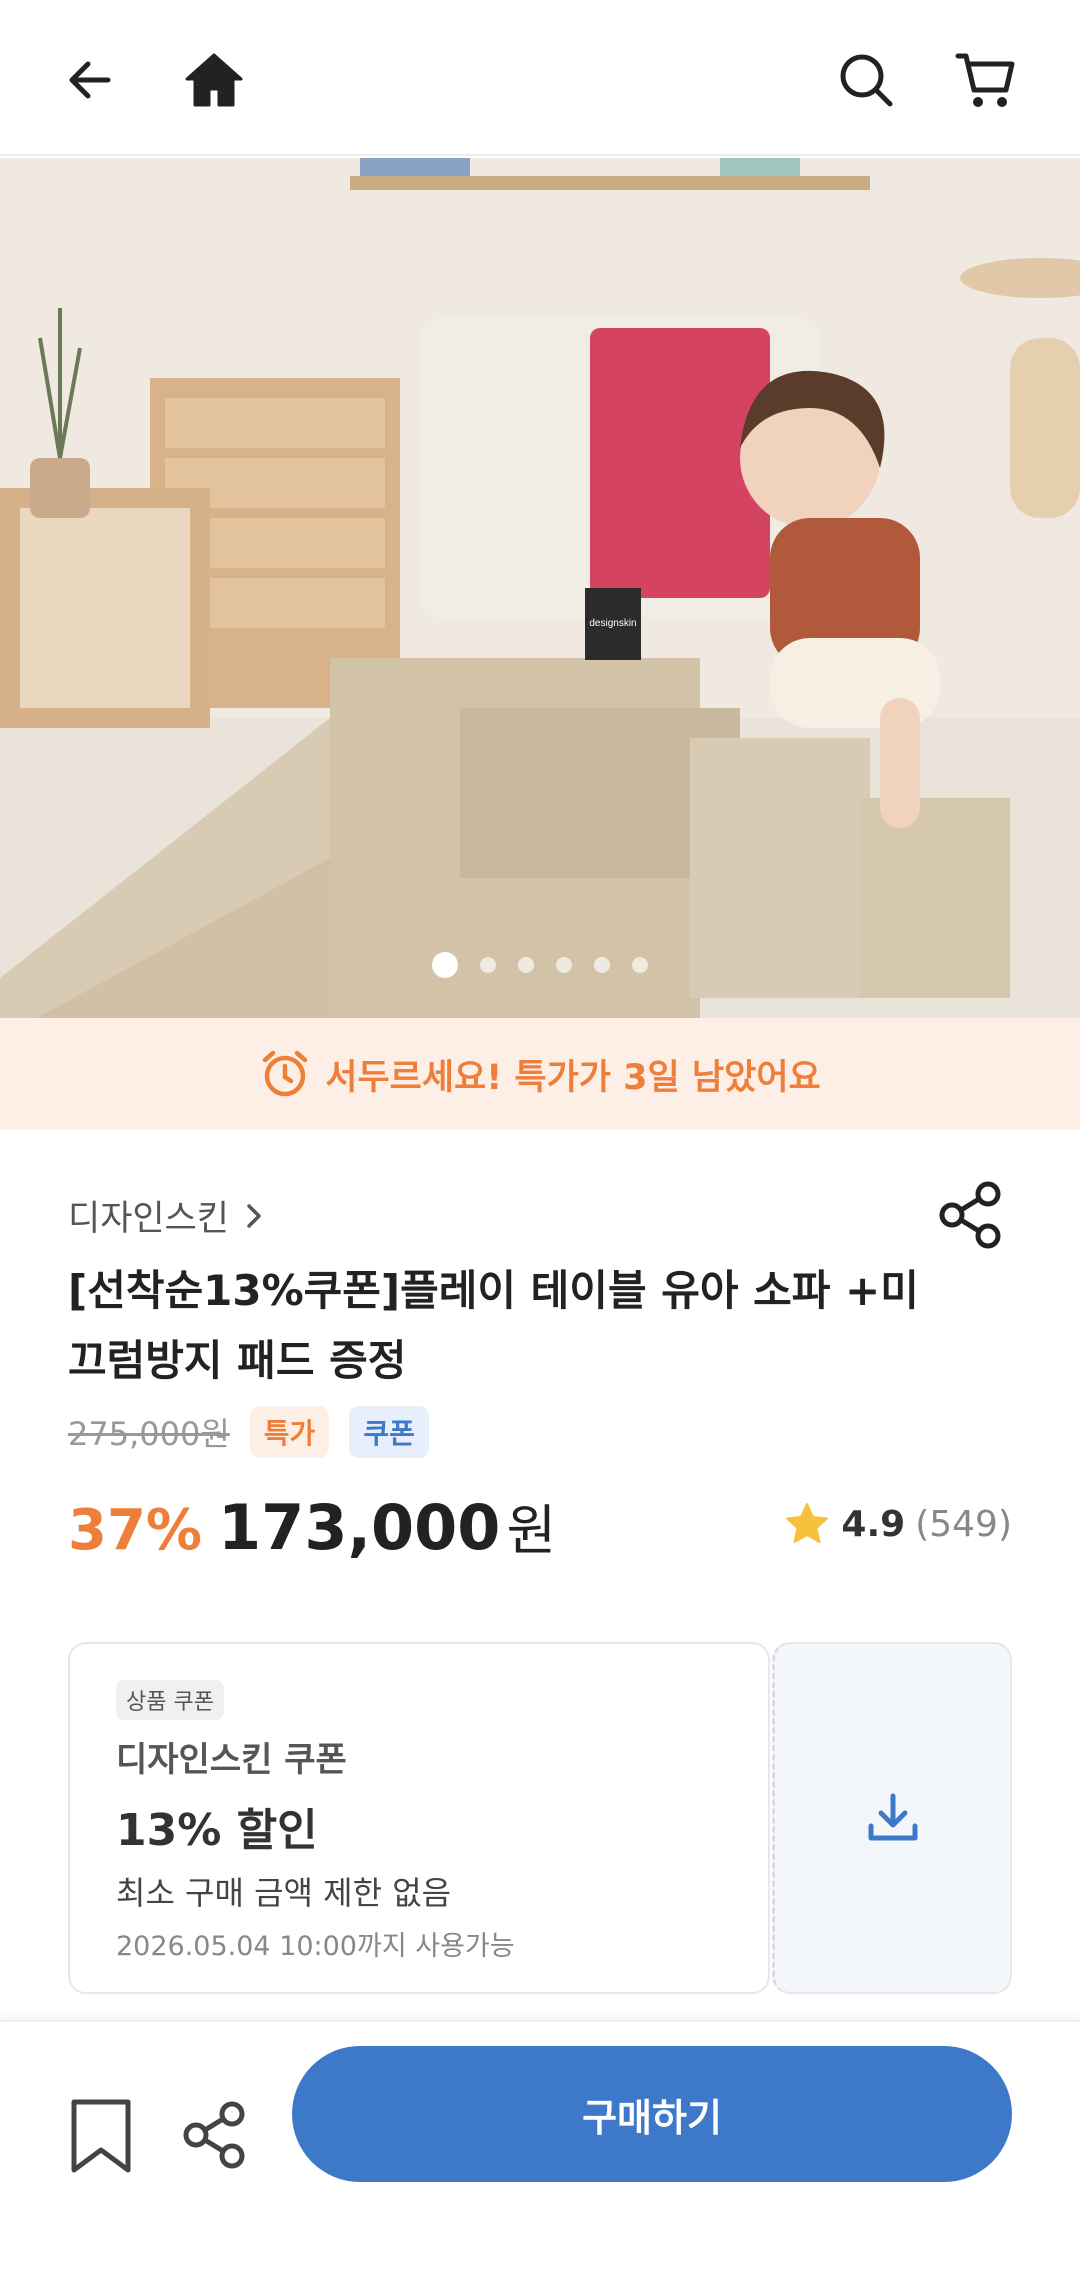 The image size is (1080, 2270). What do you see at coordinates (254, 1215) in the screenshot?
I see `chevron-right-icon` at bounding box center [254, 1215].